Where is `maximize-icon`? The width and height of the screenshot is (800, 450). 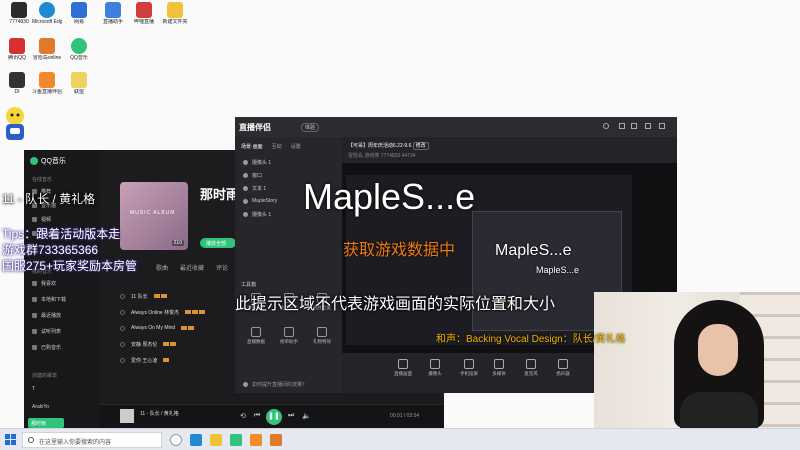 maximize-icon is located at coordinates (648, 126).